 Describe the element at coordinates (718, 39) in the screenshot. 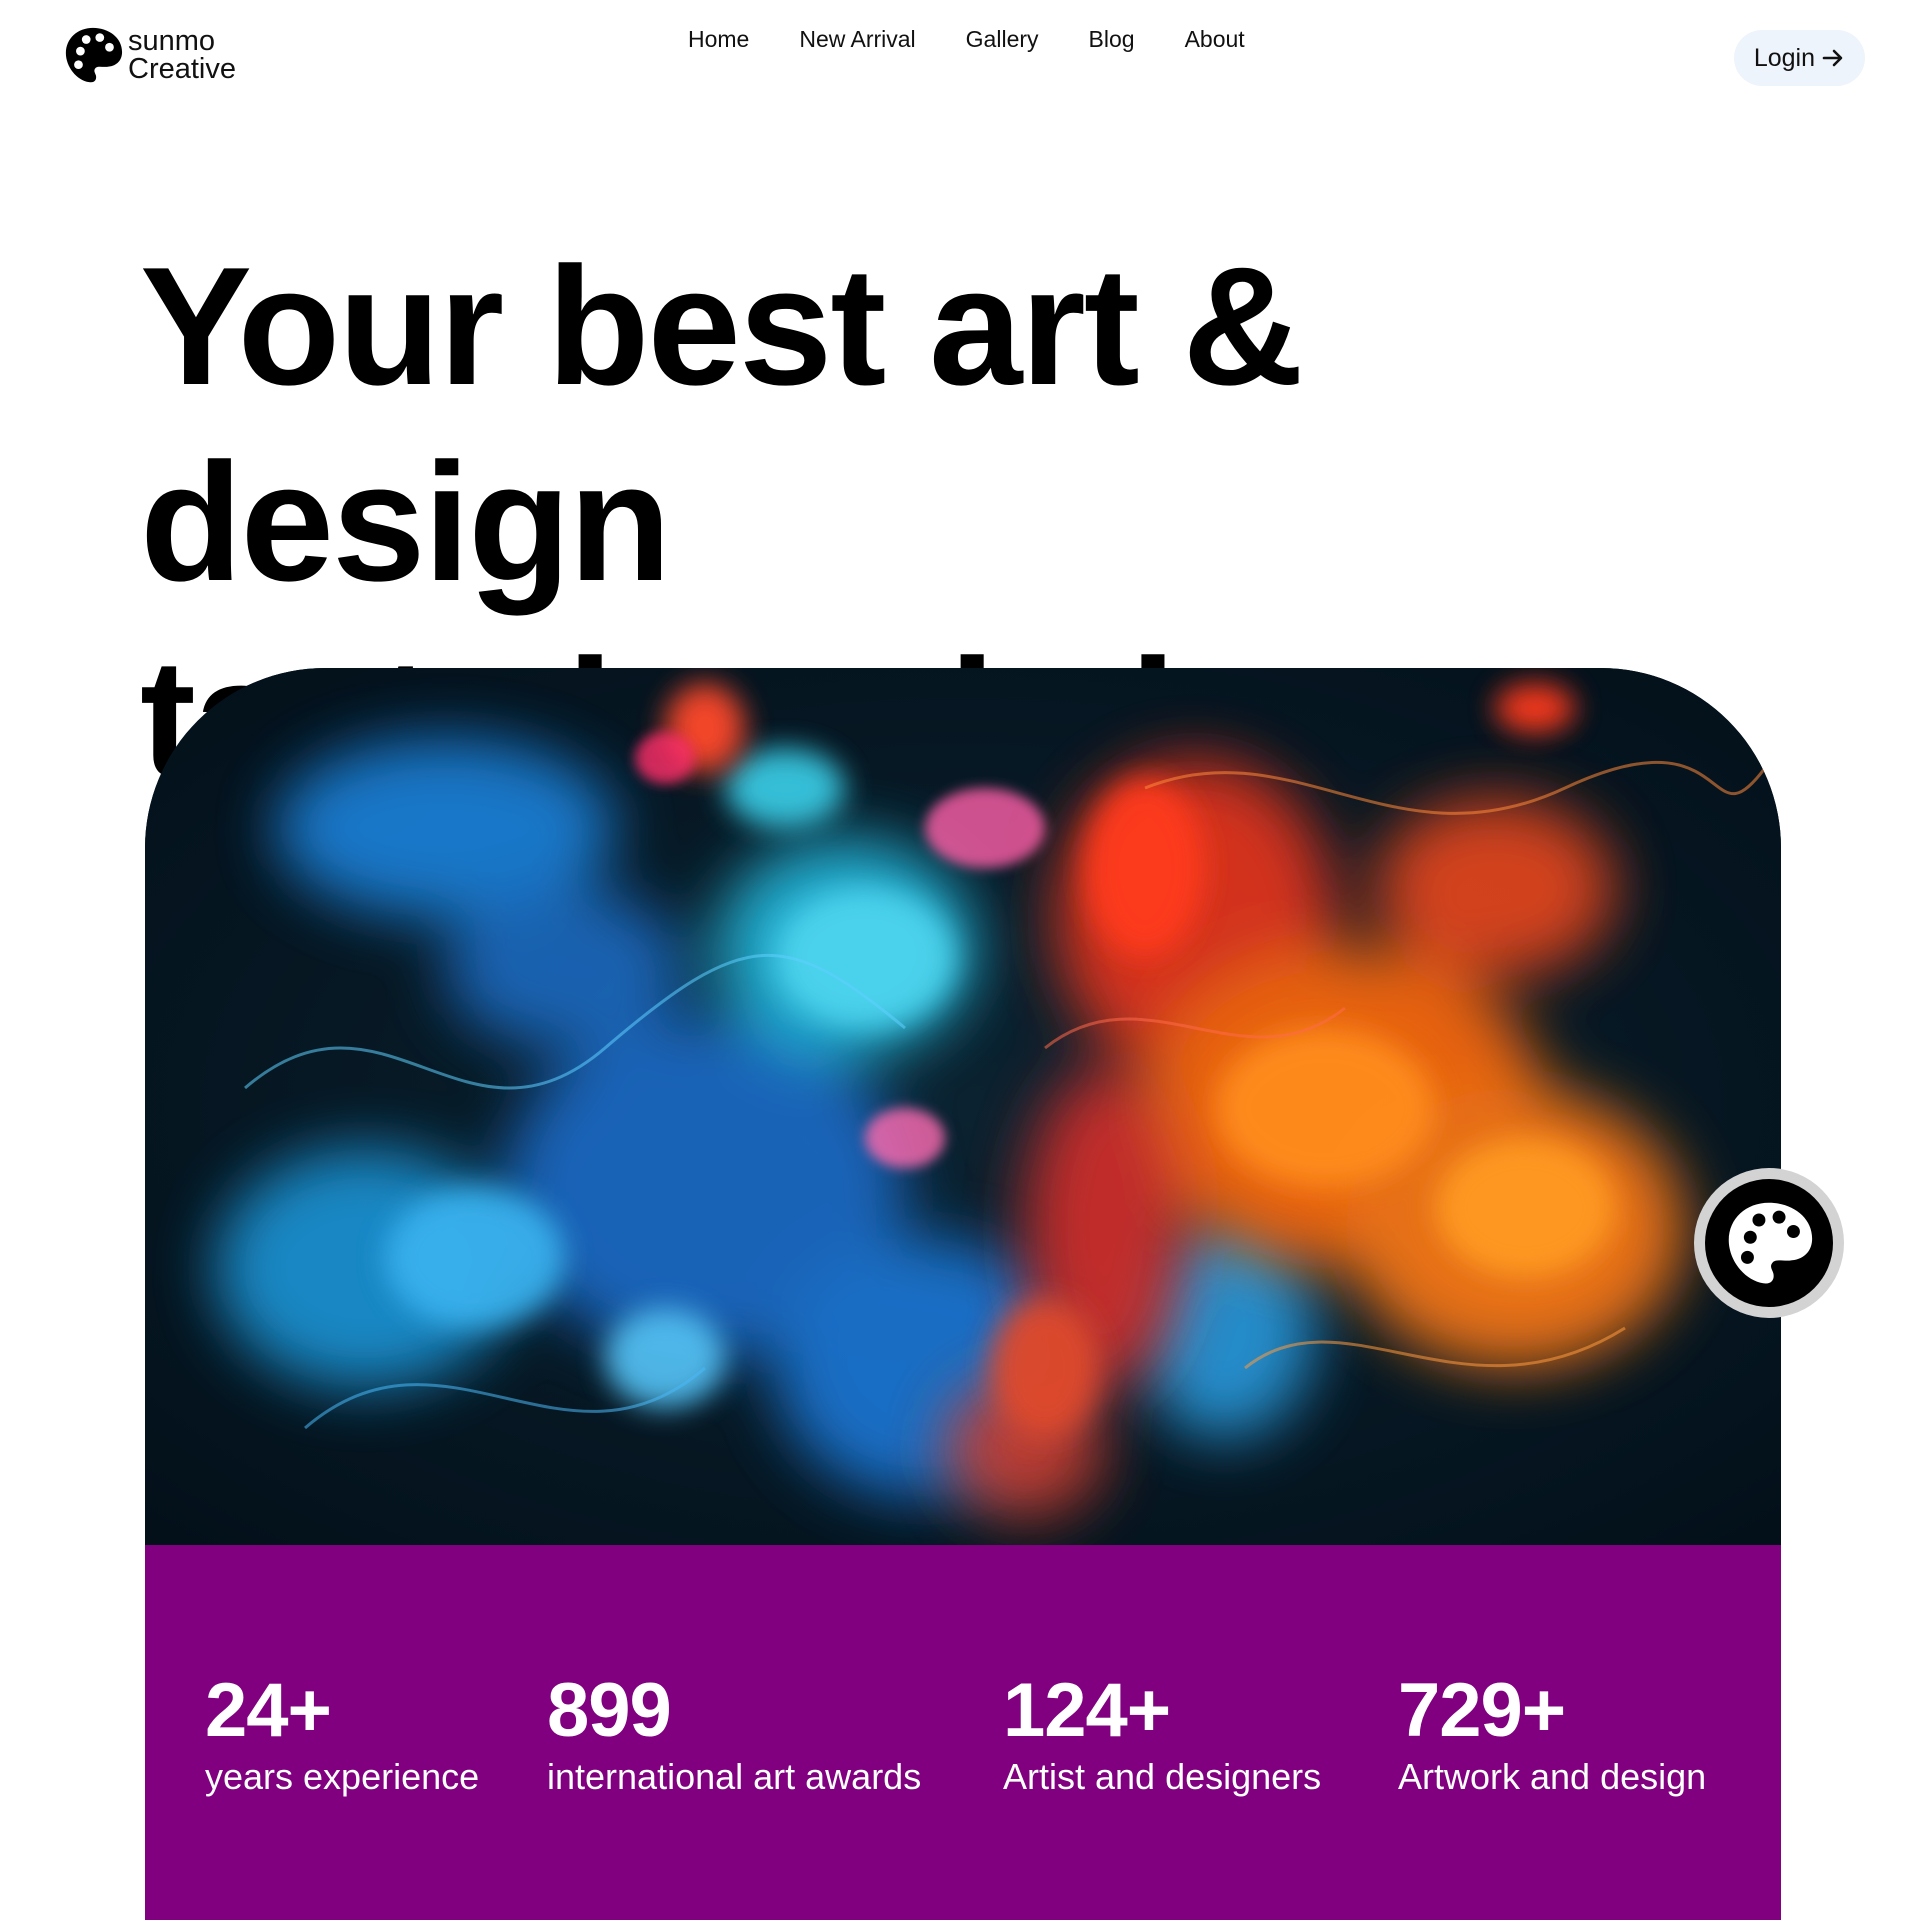

I see `nav-home: Home` at that location.